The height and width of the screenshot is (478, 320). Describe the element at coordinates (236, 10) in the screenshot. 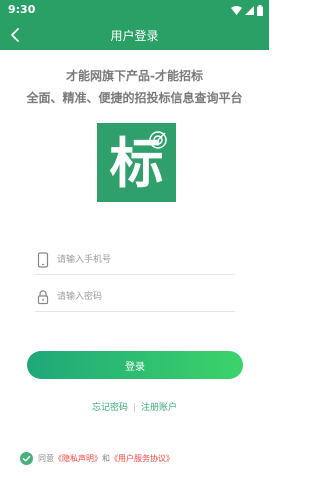

I see `wifi-icon` at that location.